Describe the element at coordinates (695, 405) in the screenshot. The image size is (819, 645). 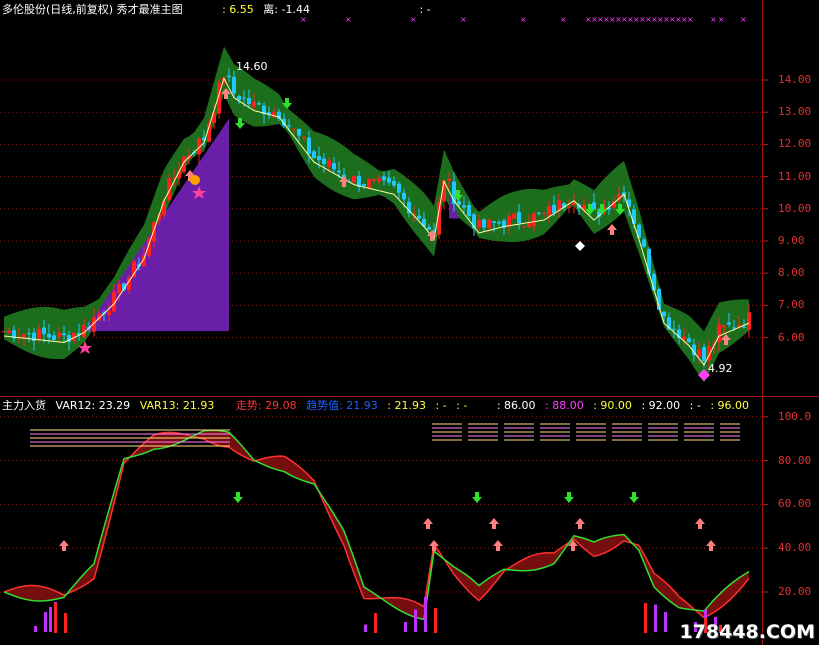
I see `v12-value: : -` at that location.